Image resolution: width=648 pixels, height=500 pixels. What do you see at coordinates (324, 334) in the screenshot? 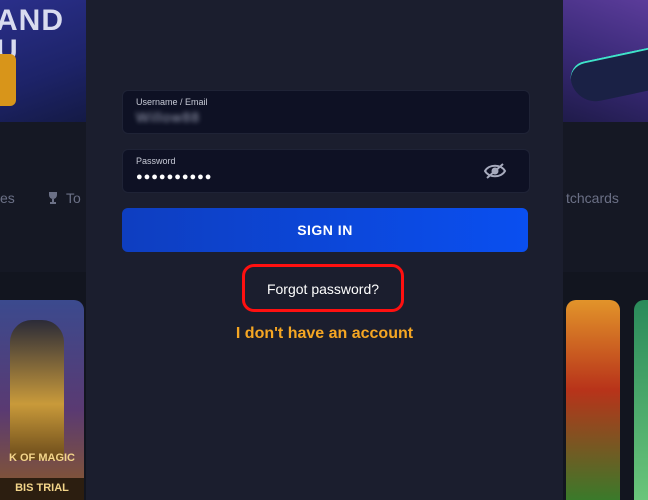
I see `no-account-link: I don't have an account` at bounding box center [324, 334].